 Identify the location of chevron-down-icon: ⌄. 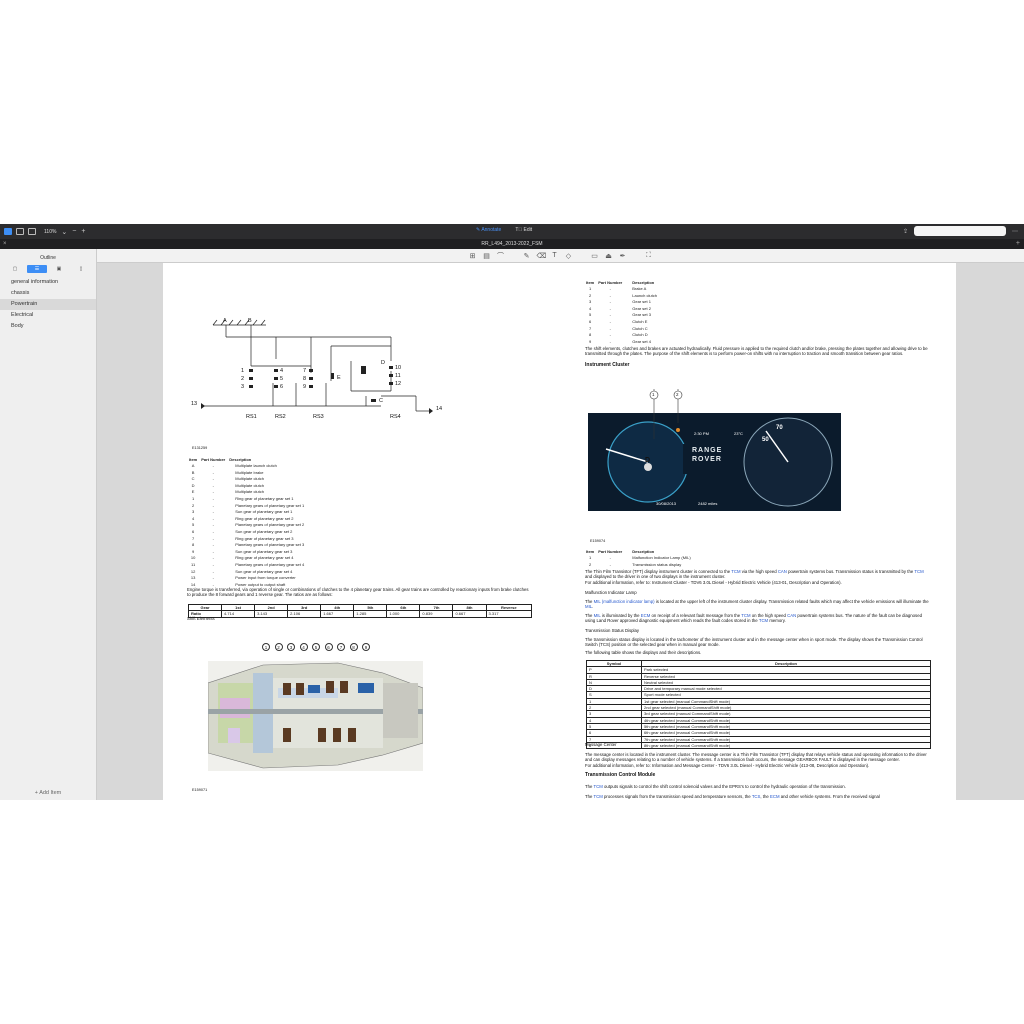
(64, 232).